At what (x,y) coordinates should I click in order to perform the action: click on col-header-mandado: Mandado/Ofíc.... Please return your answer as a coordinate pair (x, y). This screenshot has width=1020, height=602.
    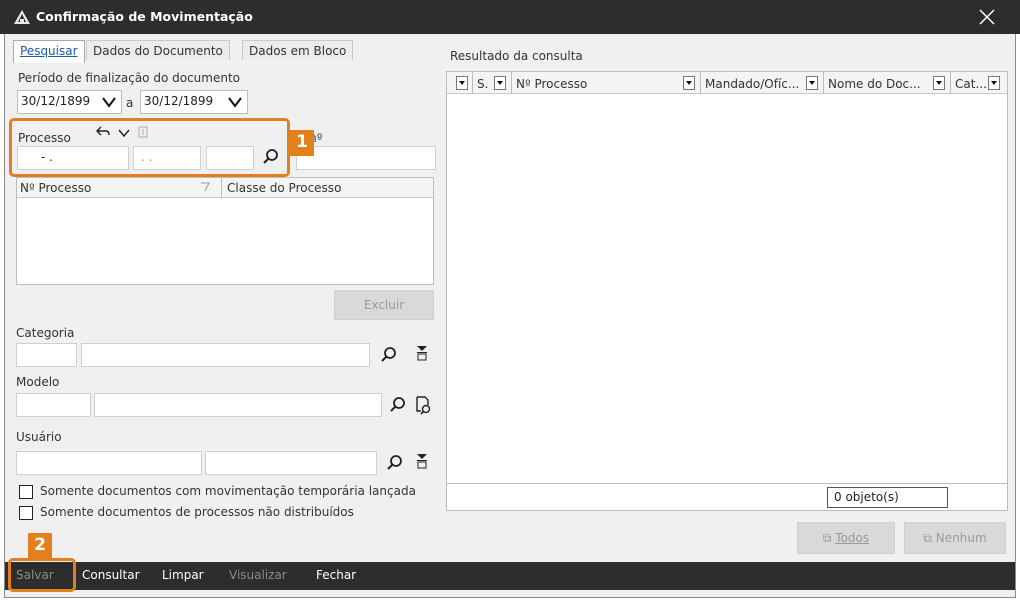
    Looking at the image, I should click on (755, 84).